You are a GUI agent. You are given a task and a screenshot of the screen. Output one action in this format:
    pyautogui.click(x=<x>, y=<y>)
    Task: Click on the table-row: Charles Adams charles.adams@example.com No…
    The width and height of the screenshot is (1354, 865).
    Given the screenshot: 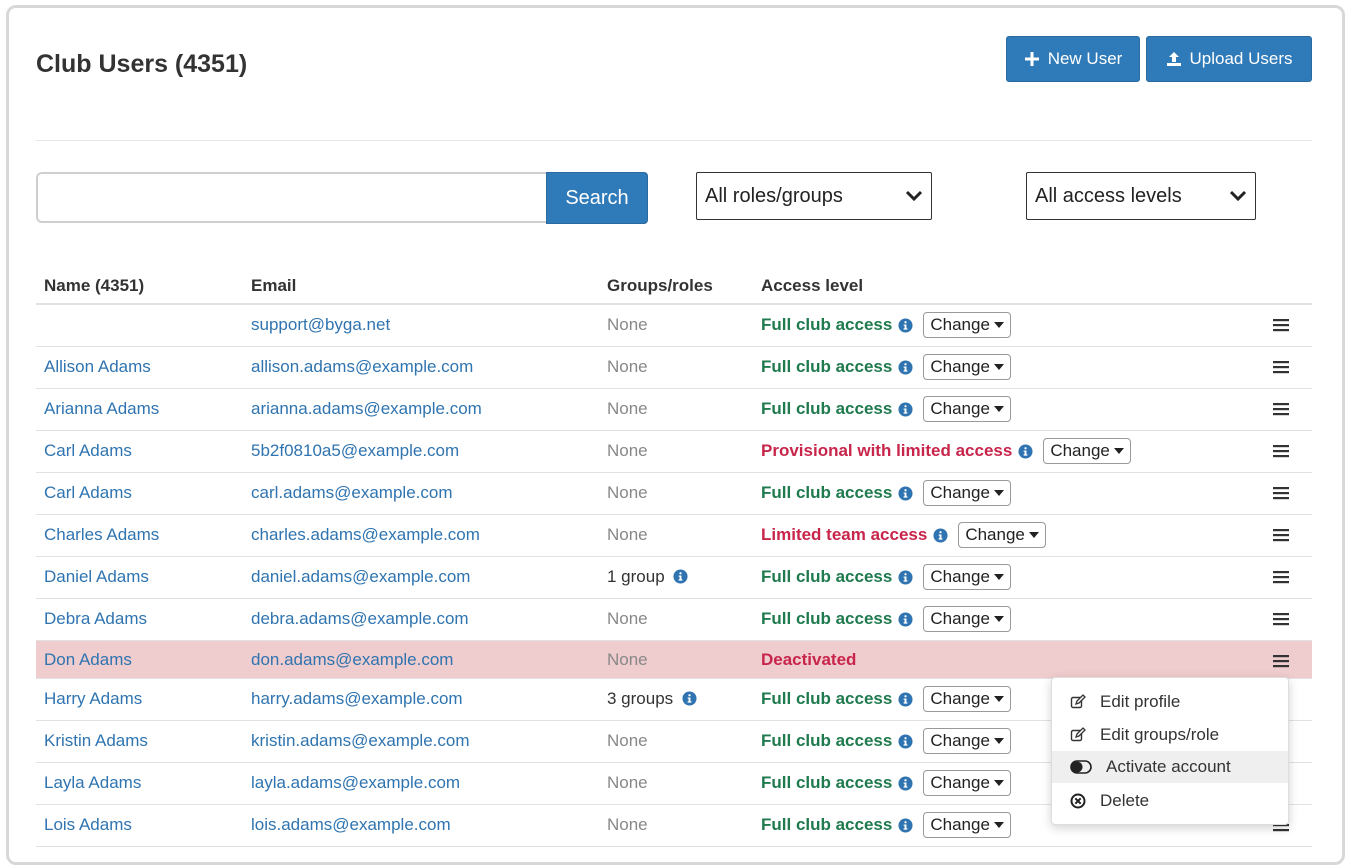 What is the action you would take?
    pyautogui.click(x=674, y=536)
    